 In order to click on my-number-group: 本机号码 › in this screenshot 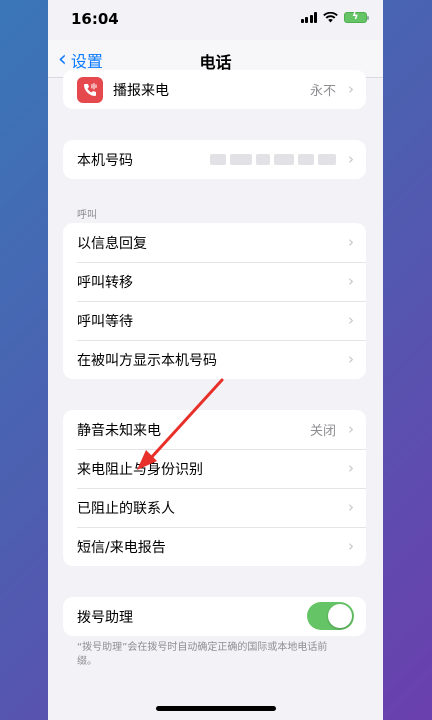, I will do `click(214, 159)`.